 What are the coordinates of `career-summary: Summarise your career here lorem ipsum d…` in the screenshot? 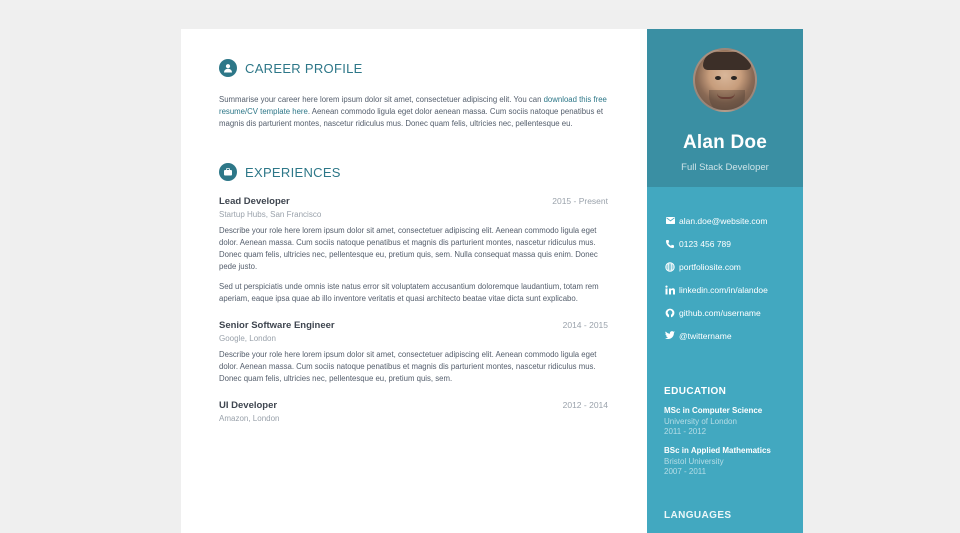 It's located at (424, 112).